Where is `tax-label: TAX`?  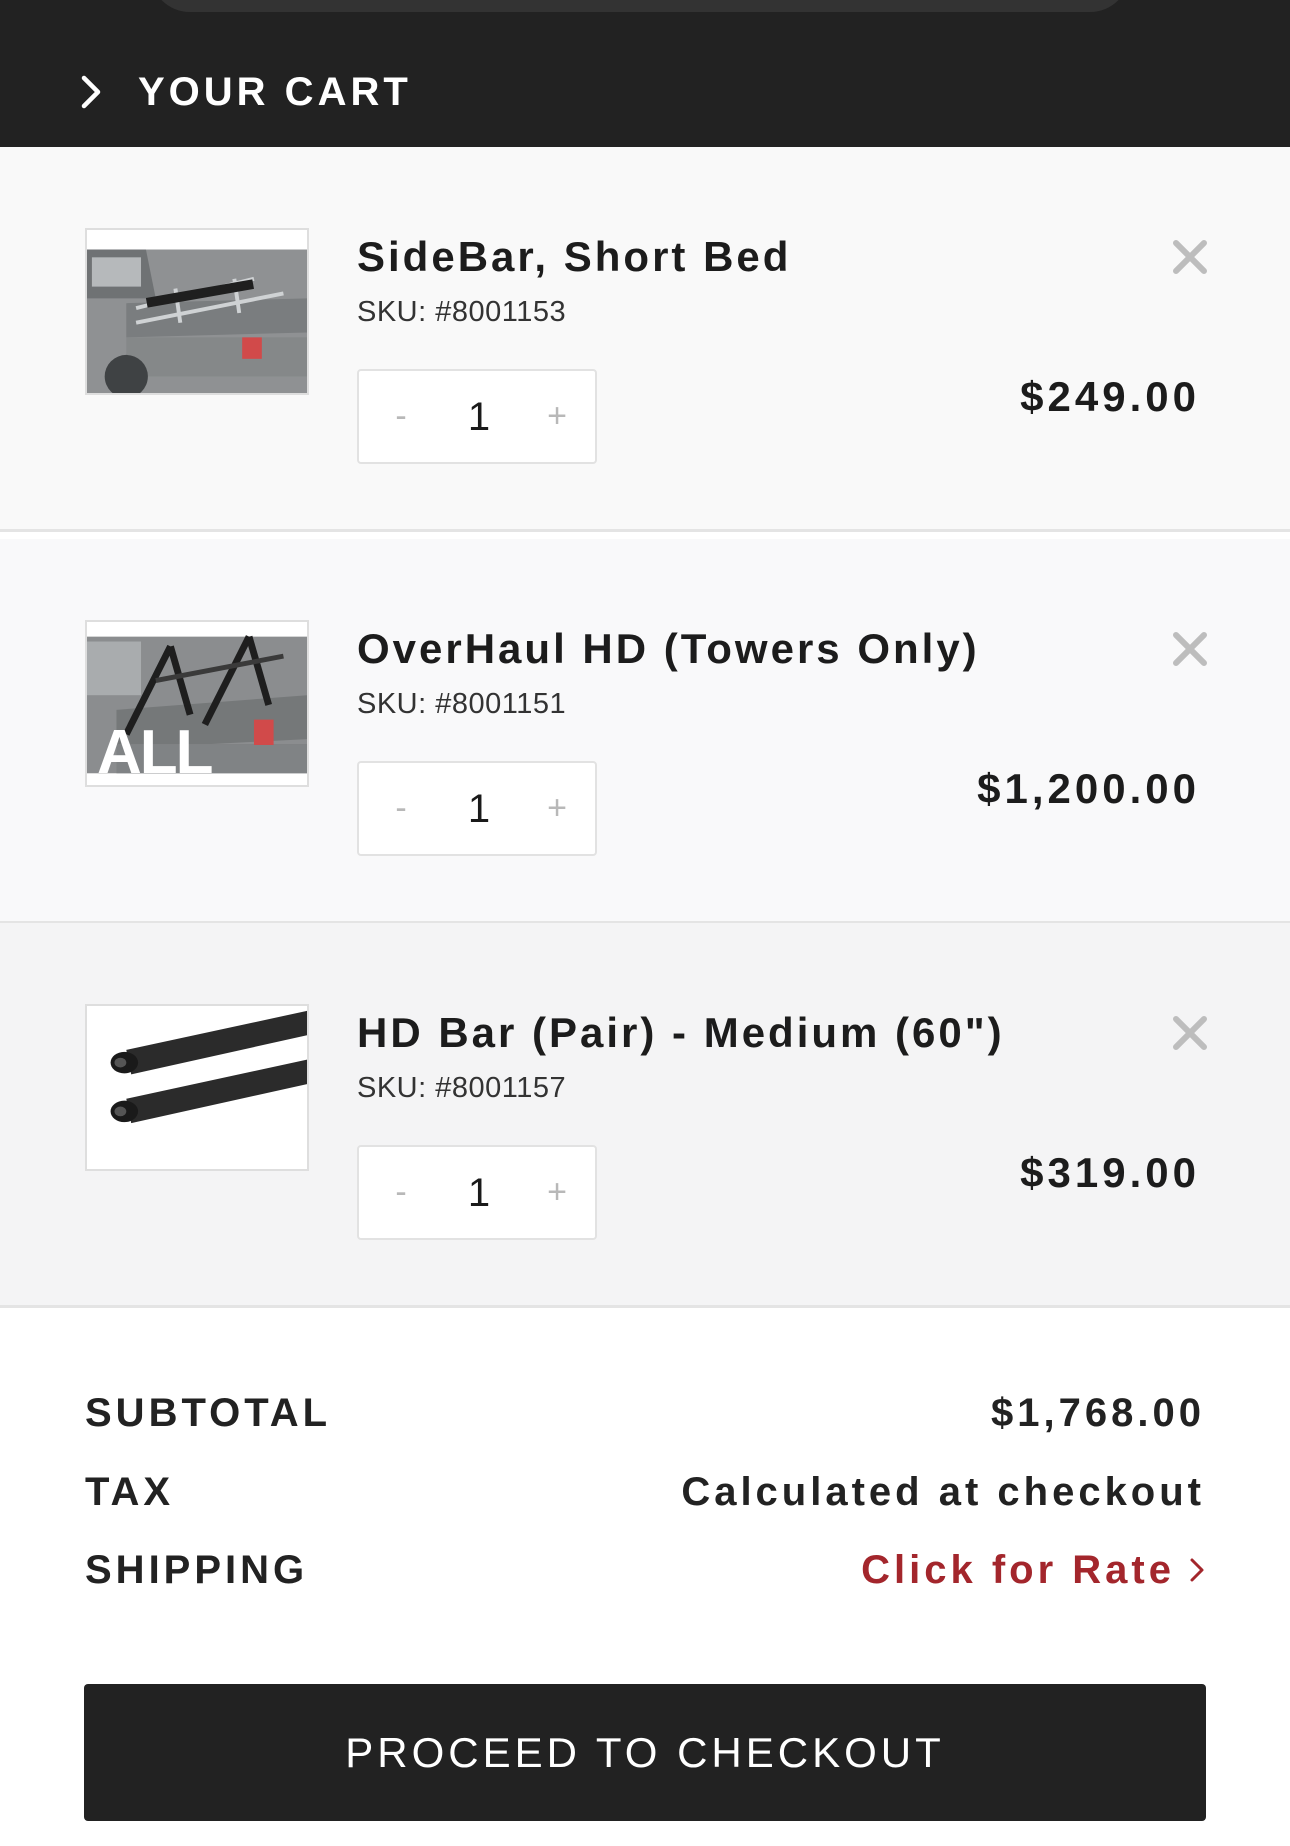
tax-label: TAX is located at coordinates (130, 1492).